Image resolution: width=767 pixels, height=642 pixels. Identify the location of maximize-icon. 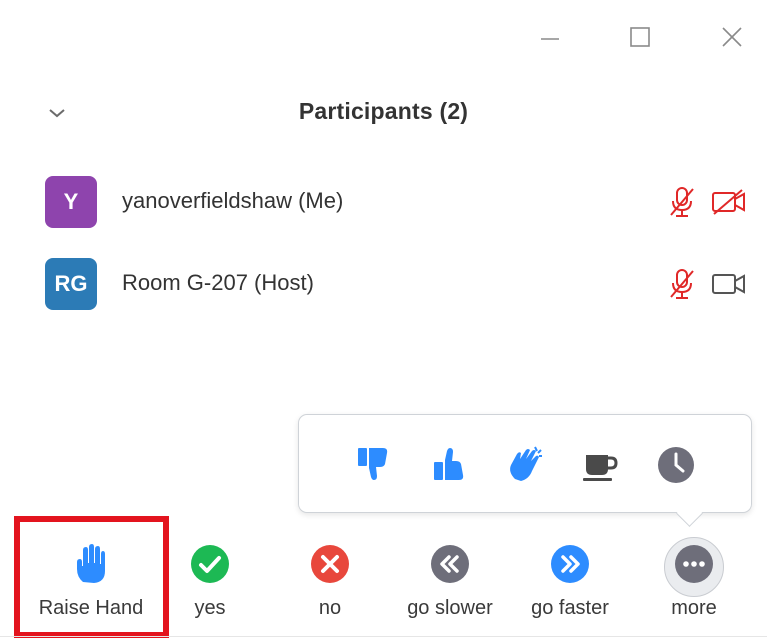
(640, 37).